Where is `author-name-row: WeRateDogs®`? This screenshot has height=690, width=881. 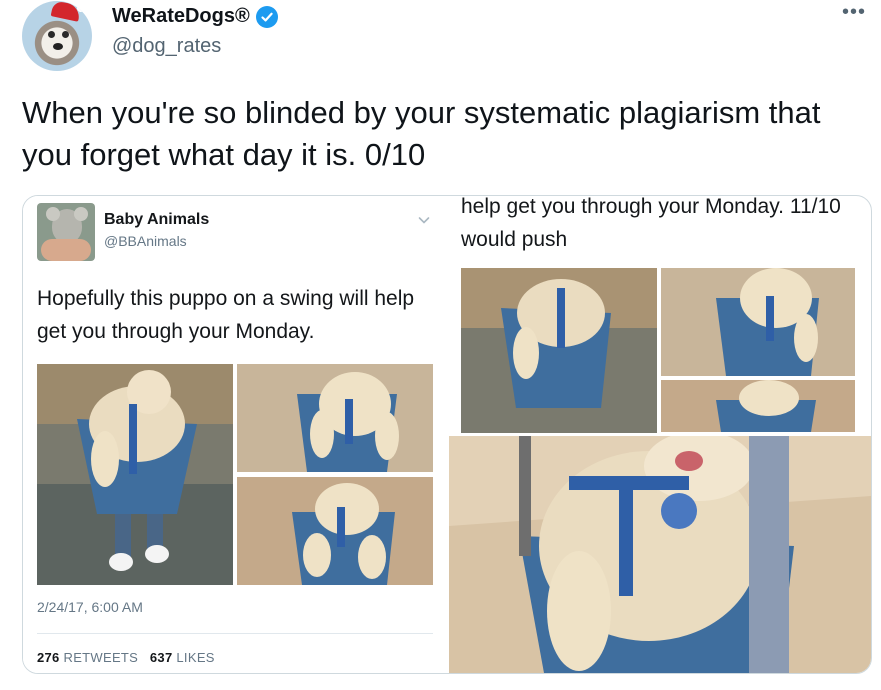 author-name-row: WeRateDogs® is located at coordinates (195, 16).